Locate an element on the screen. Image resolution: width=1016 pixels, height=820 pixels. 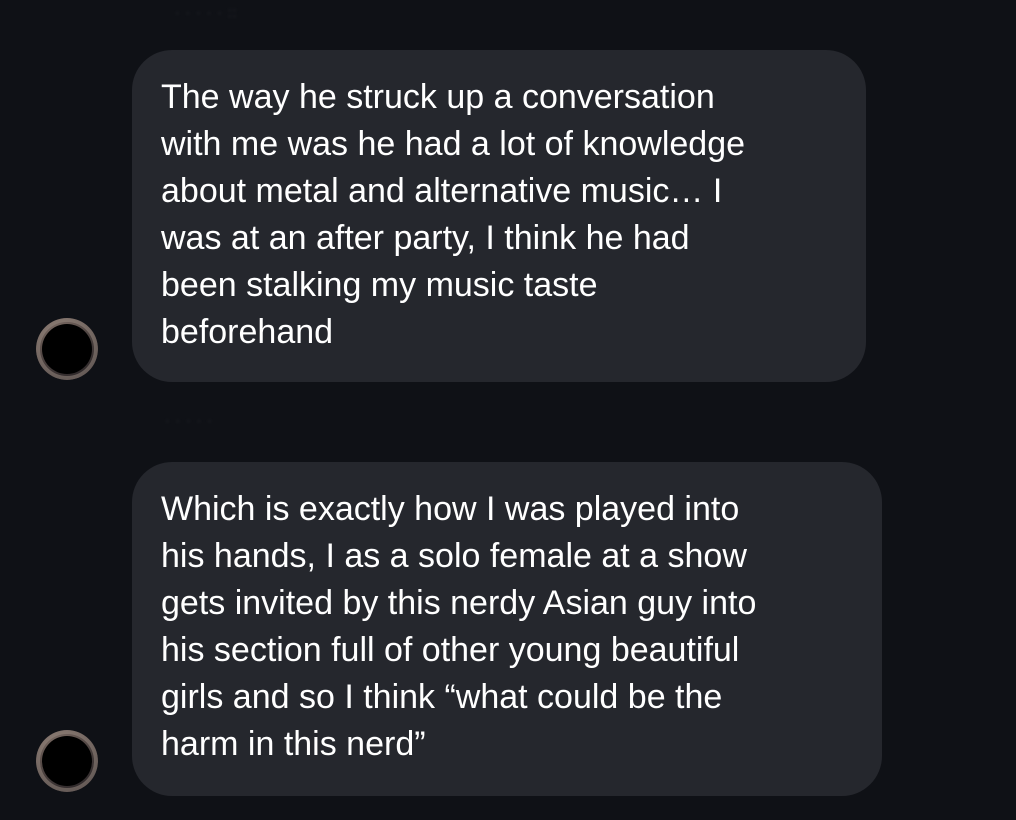
redacted-sender-name: · · · · · :: is located at coordinates (206, 12).